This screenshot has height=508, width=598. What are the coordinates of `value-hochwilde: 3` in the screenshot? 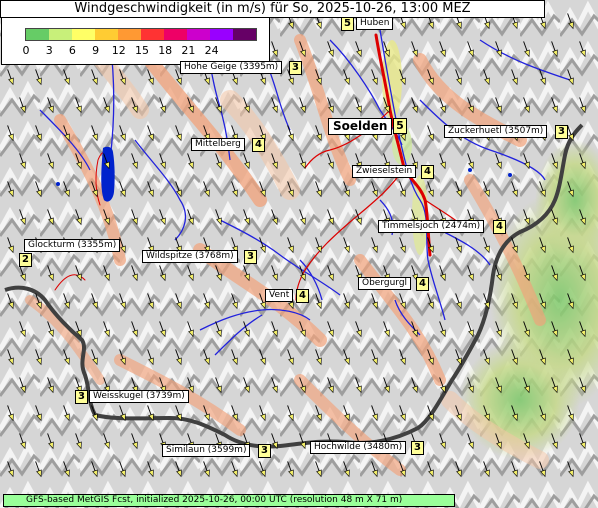 It's located at (417, 448).